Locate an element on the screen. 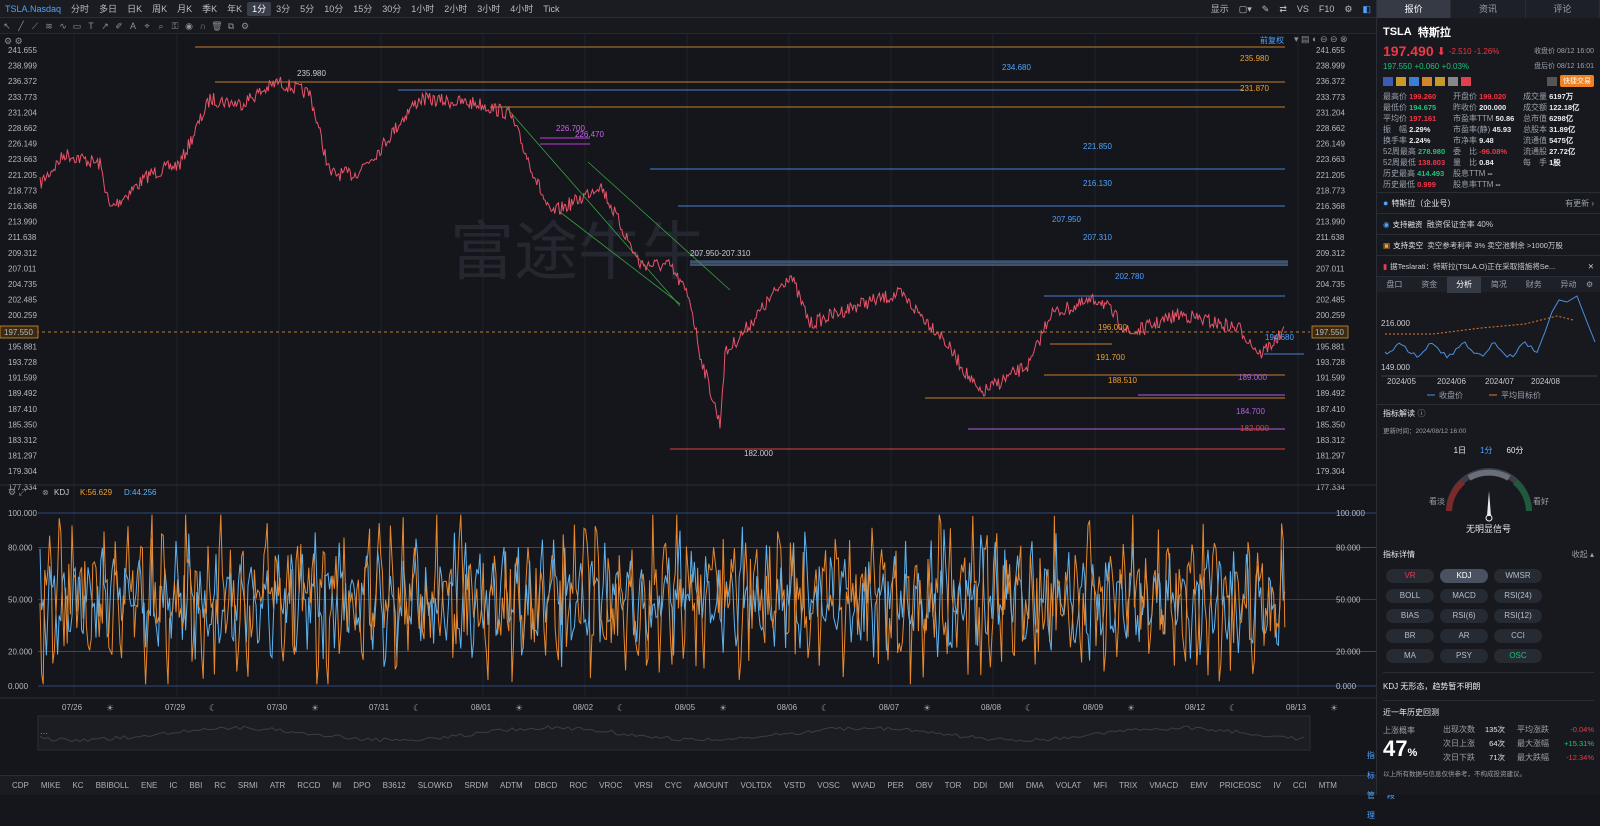 This screenshot has height=826, width=1600. vs-button: VS is located at coordinates (1303, 9).